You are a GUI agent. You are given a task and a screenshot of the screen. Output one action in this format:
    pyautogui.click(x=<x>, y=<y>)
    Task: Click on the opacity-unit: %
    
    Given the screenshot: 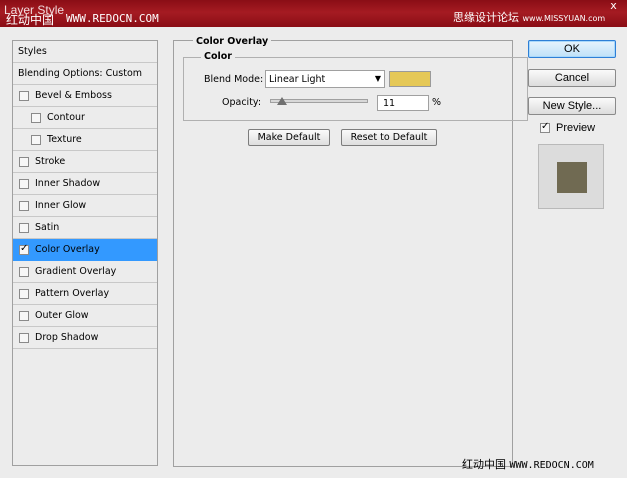 What is the action you would take?
    pyautogui.click(x=437, y=102)
    